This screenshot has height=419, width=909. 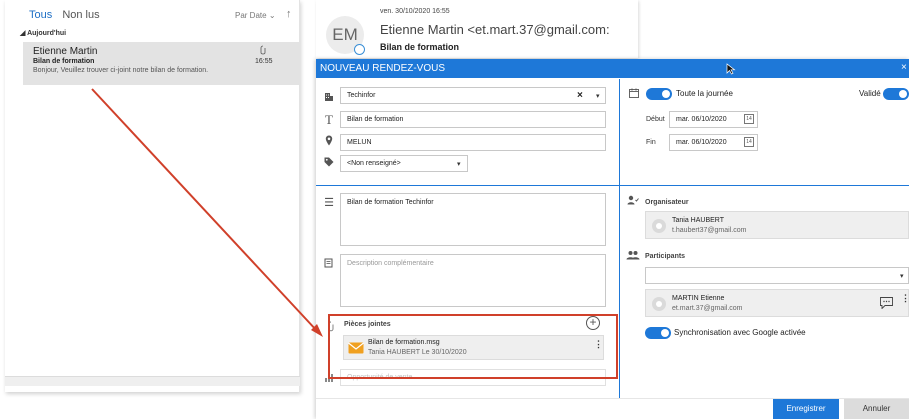 I want to click on location-field: MELUN, so click(x=473, y=142).